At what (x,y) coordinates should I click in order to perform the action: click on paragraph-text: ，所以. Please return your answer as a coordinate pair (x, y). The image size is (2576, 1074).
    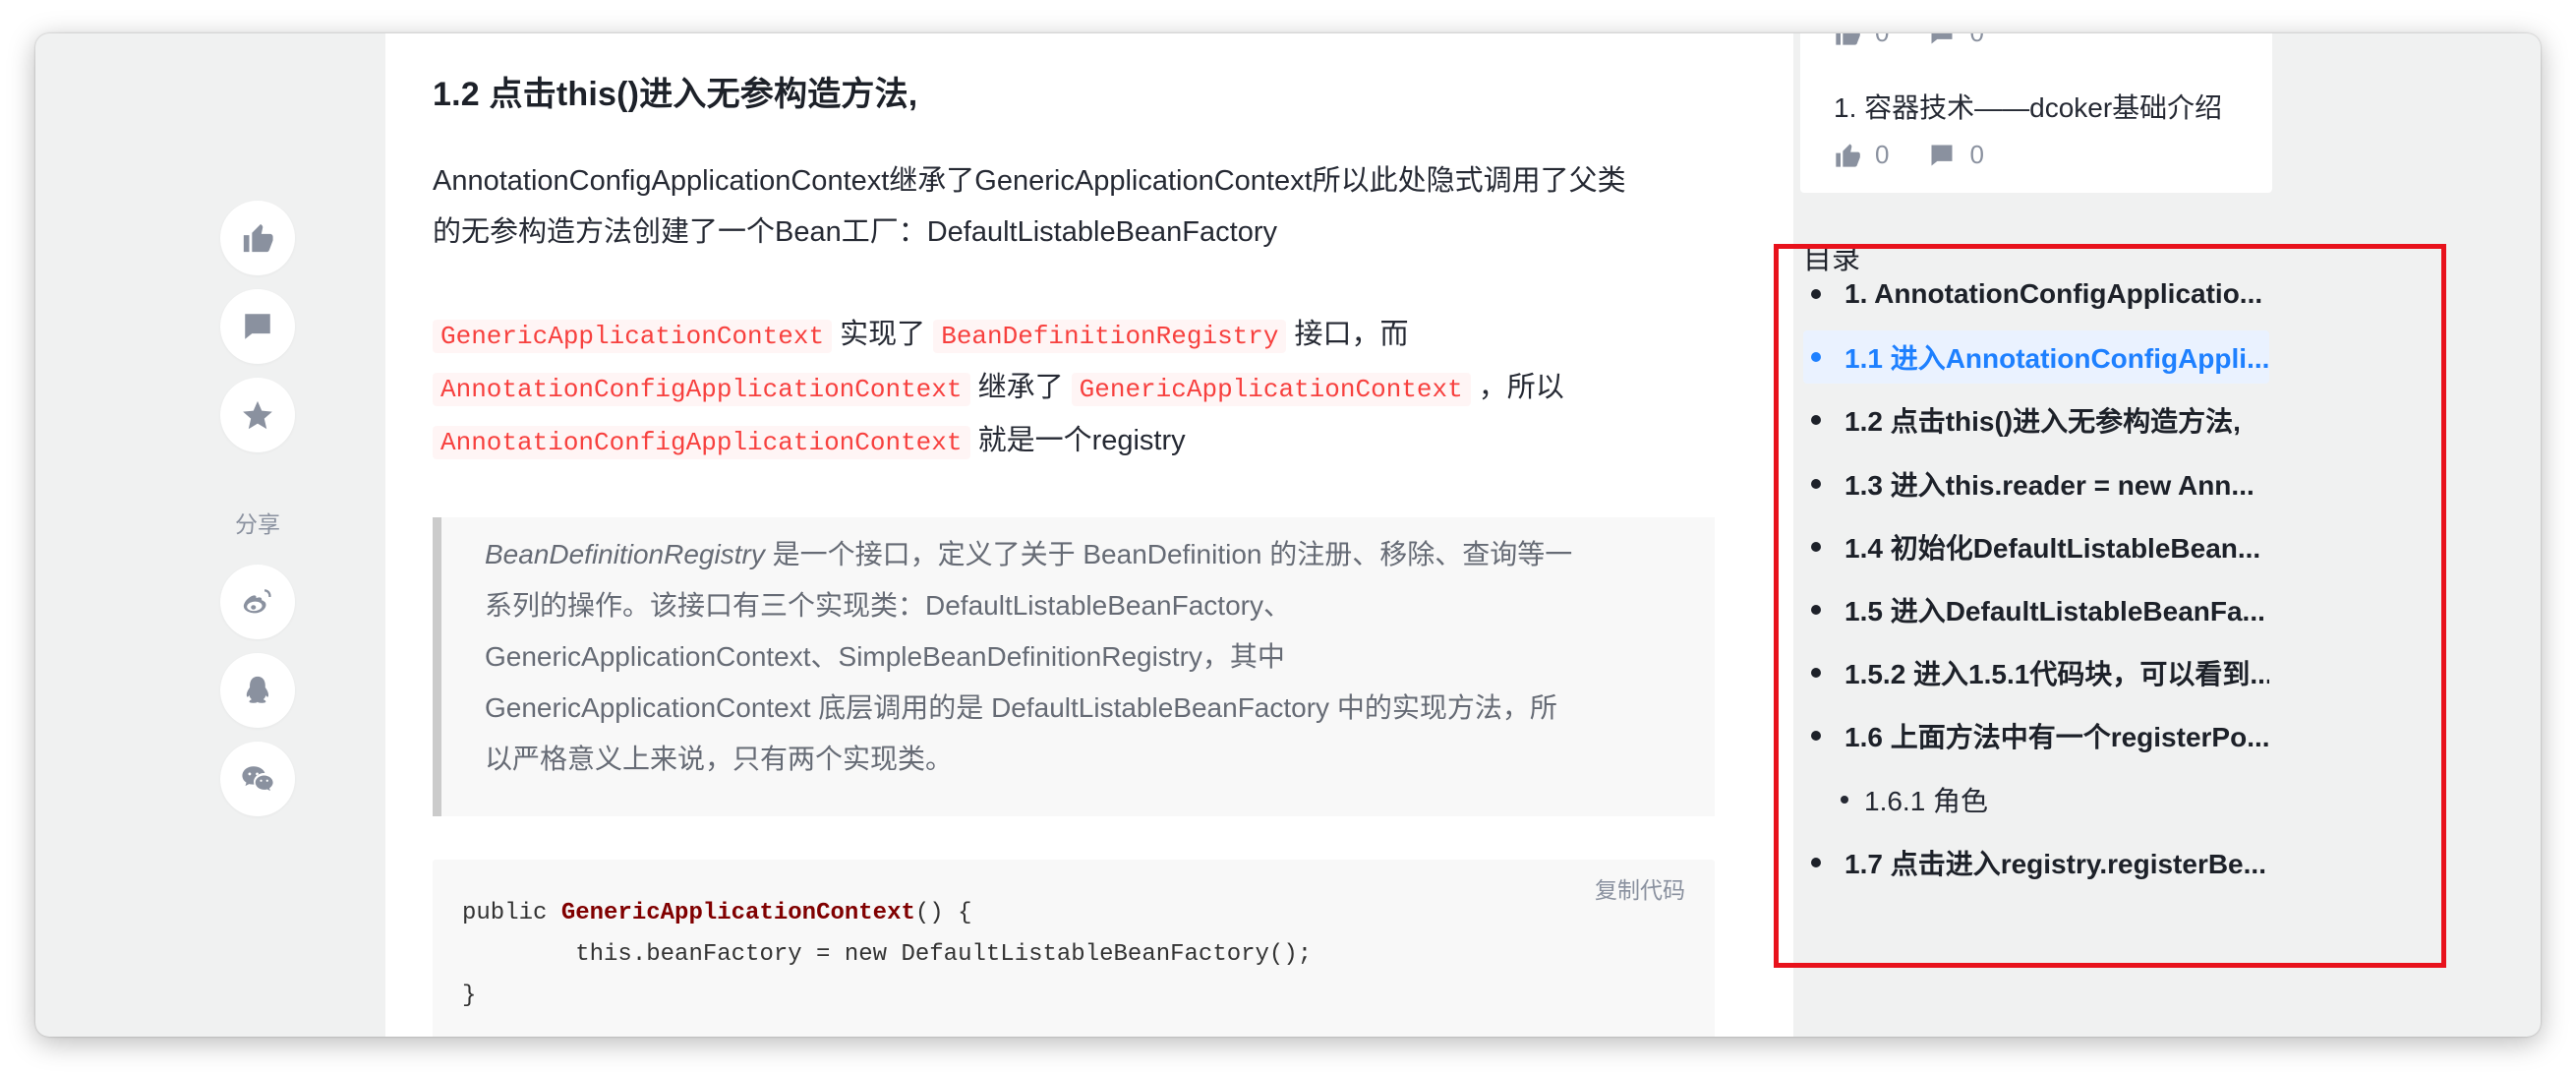
    Looking at the image, I should click on (1521, 387).